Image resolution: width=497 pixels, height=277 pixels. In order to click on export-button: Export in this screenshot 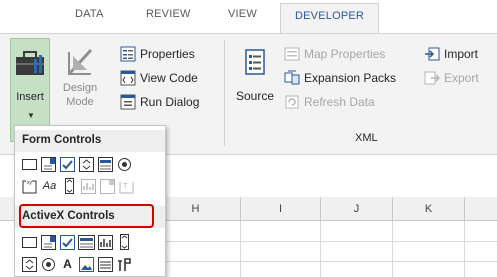, I will do `click(451, 78)`.